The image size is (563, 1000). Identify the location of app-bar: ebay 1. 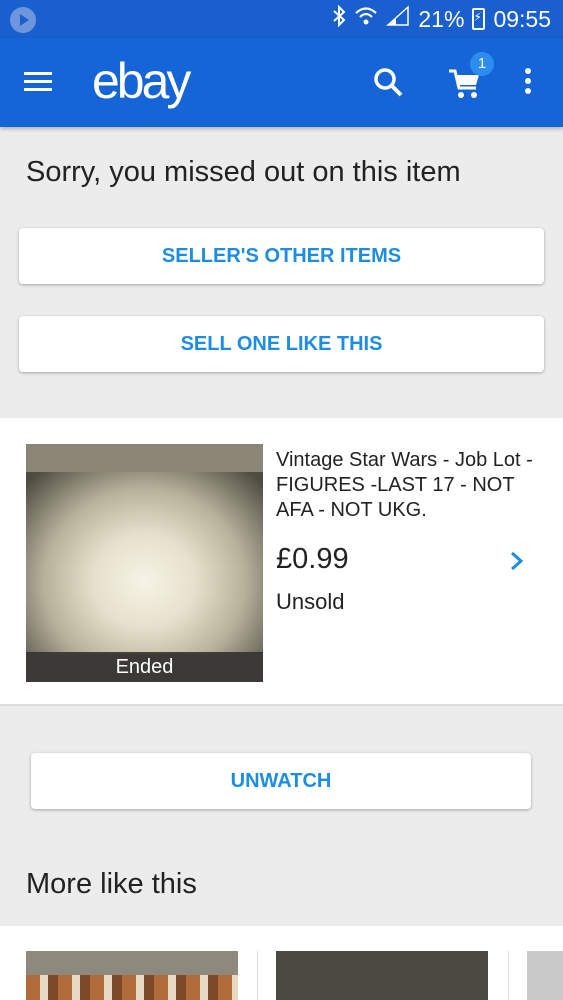
(281, 82).